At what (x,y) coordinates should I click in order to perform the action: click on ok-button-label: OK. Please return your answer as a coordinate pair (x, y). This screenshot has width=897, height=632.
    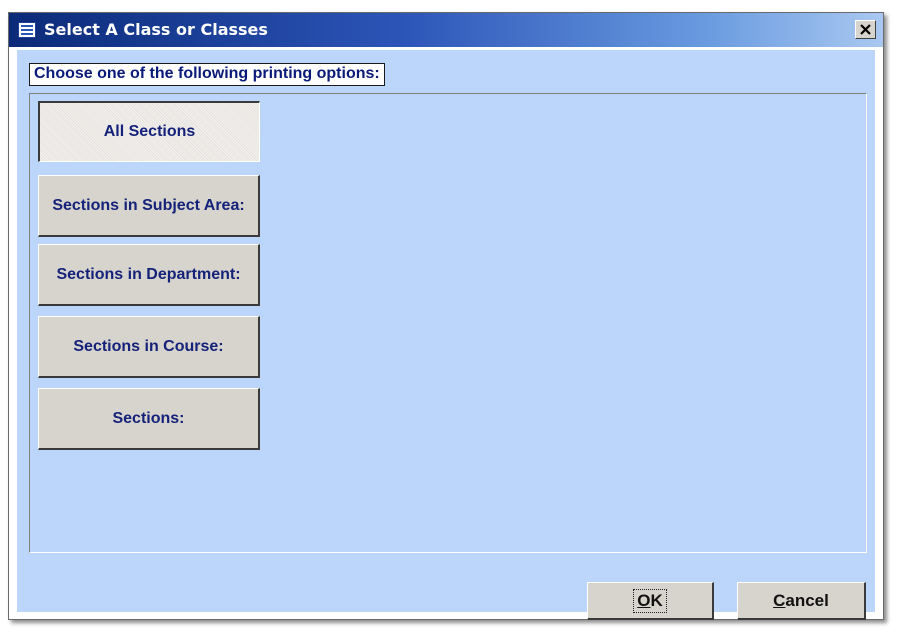
    Looking at the image, I should click on (650, 600).